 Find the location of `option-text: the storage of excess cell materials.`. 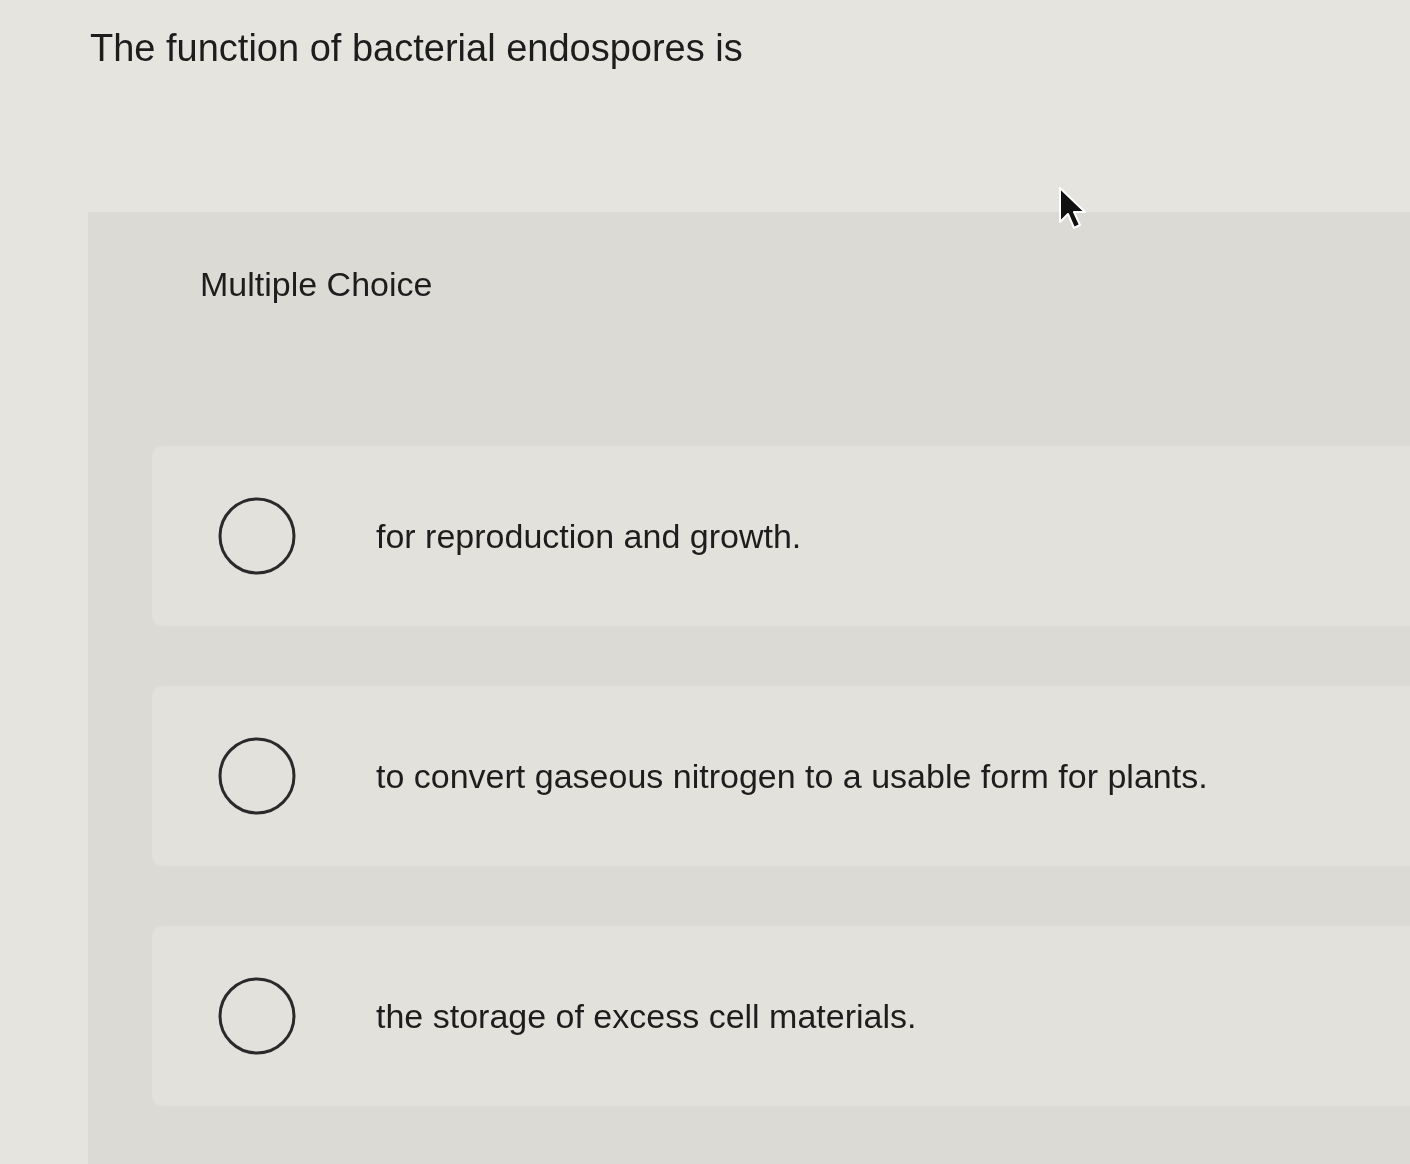

option-text: the storage of excess cell materials. is located at coordinates (646, 1016).